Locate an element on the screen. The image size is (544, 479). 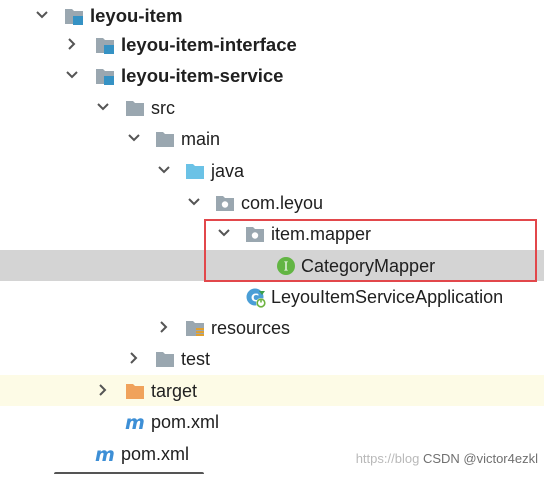
tree-node-label: com.leyou is located at coordinates (282, 203).